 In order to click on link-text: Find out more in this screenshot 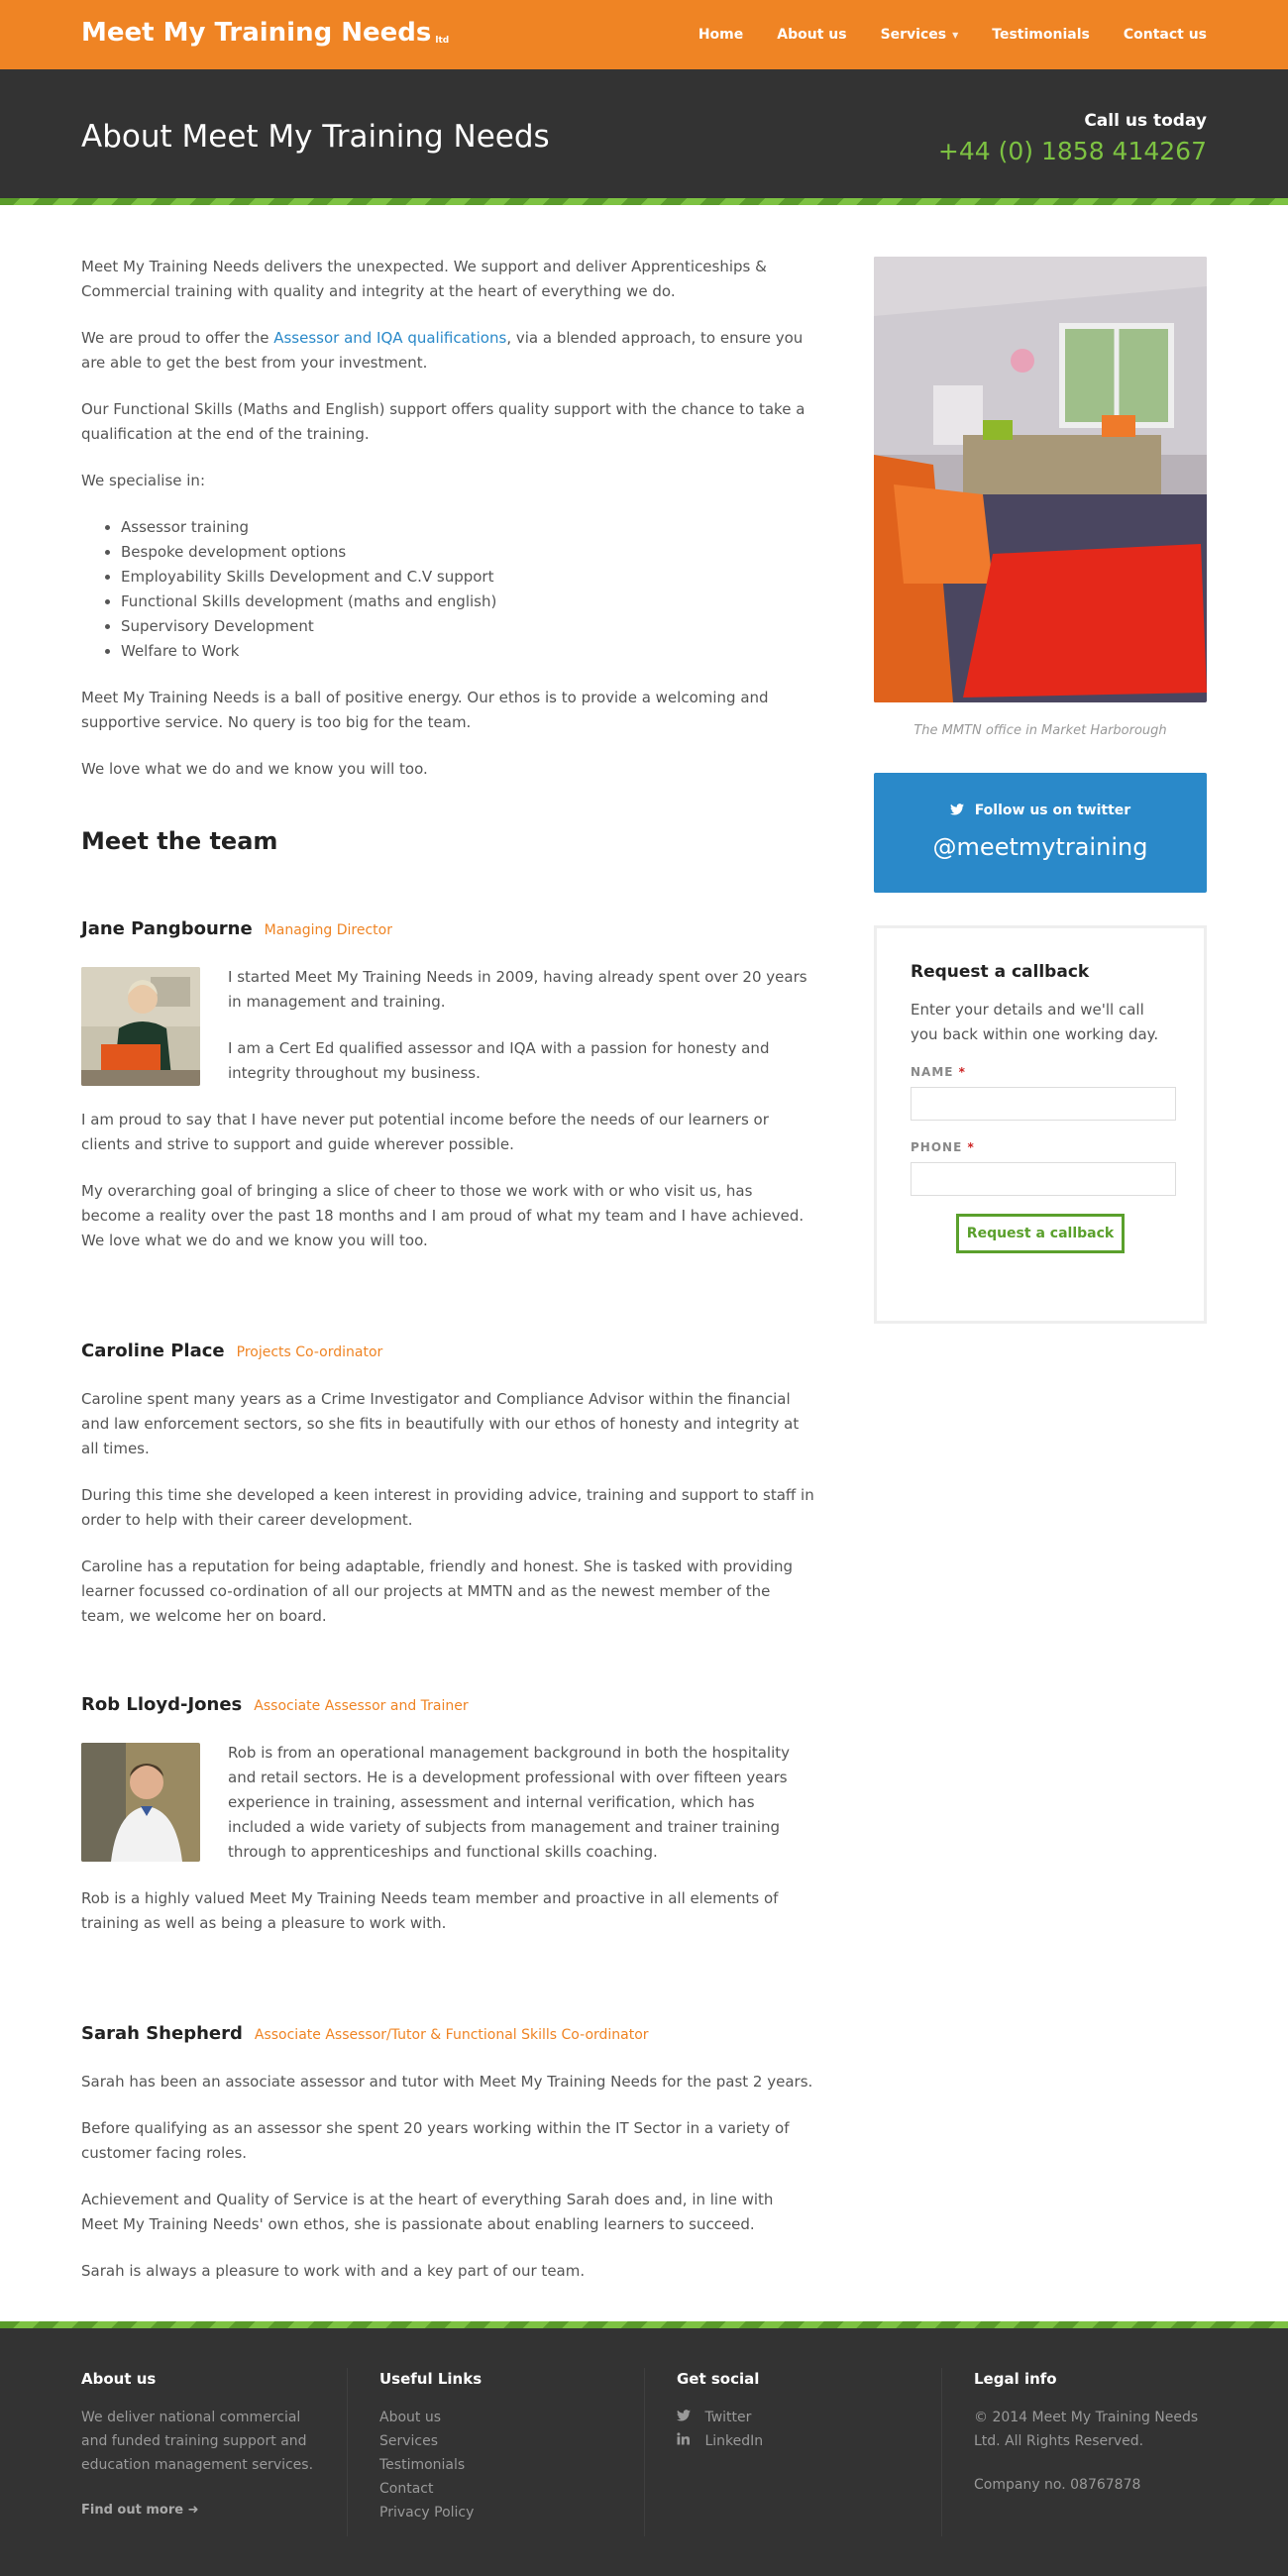, I will do `click(132, 2510)`.